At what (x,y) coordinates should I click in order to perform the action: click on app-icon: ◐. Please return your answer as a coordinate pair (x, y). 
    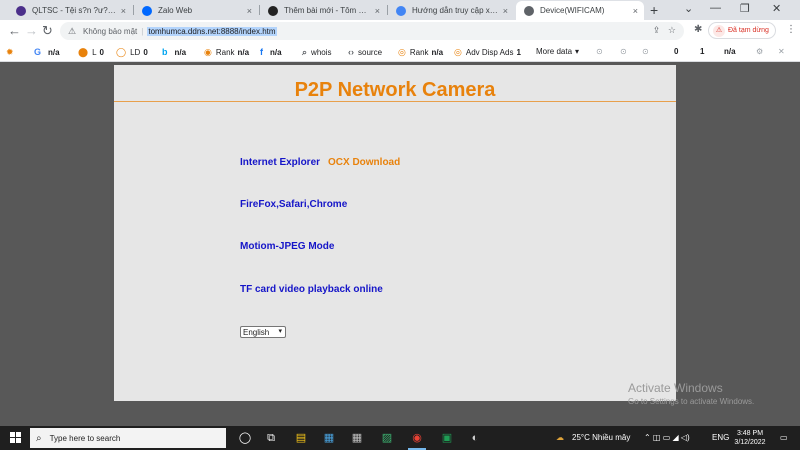
    Looking at the image, I should click on (475, 438).